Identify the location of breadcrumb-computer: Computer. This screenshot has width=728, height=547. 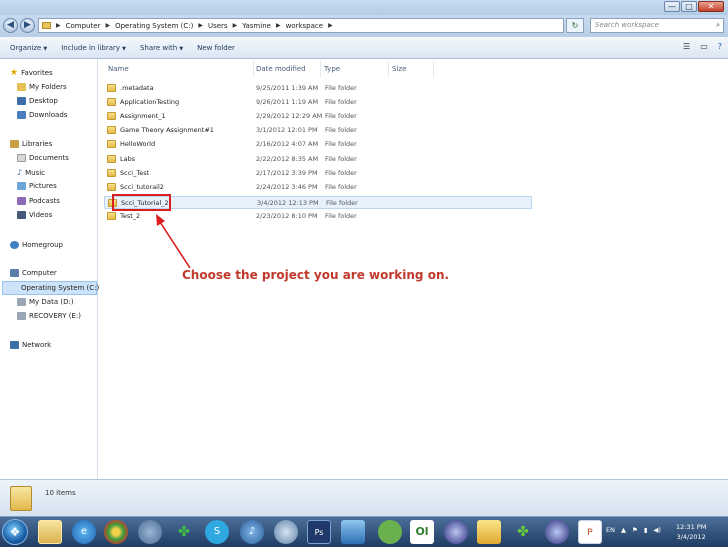
(83, 26).